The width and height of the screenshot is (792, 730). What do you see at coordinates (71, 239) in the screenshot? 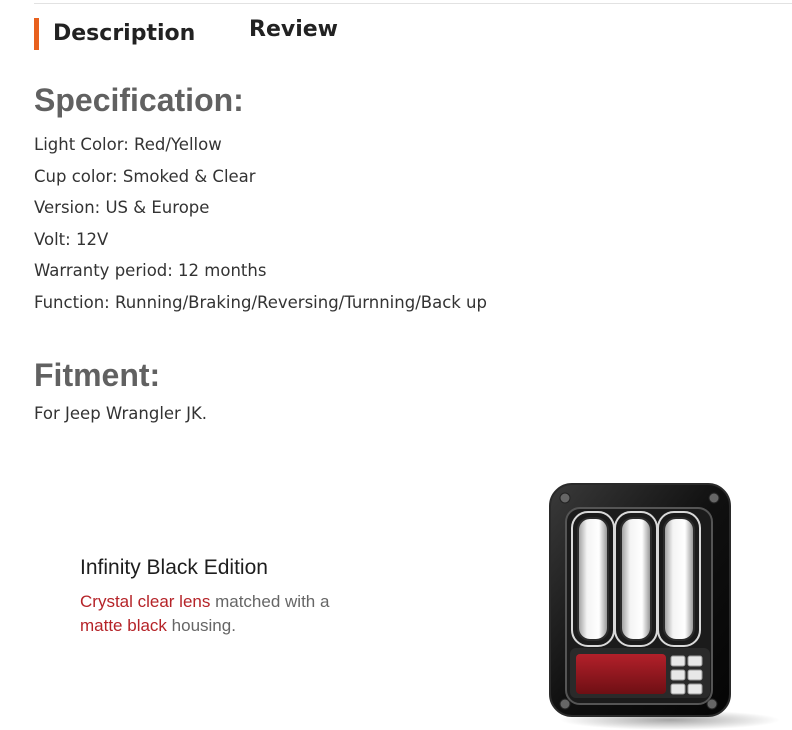
I see `spec-item: Volt: 12V` at bounding box center [71, 239].